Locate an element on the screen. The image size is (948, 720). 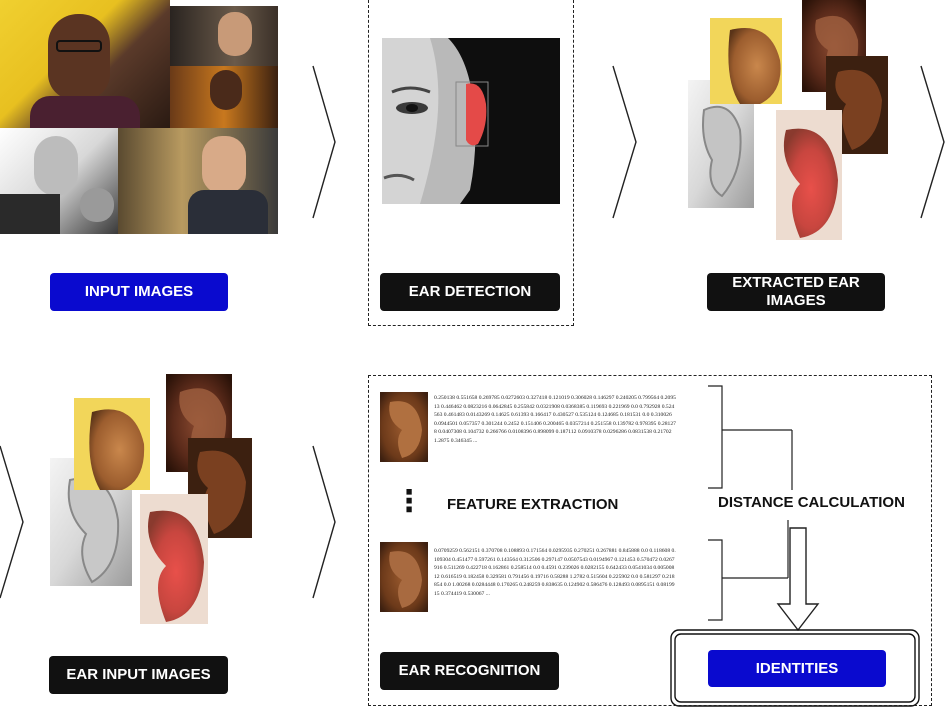
feature-extraction-text: FEATURE EXTRACTION is located at coordinates (533, 504).